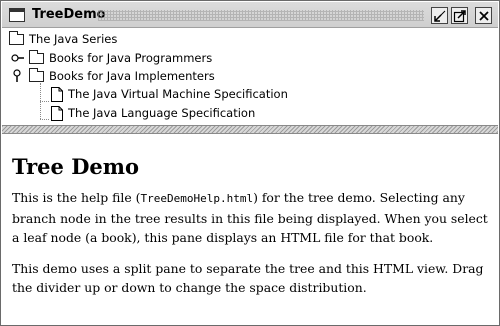 The height and width of the screenshot is (326, 500). I want to click on iconify-icon, so click(440, 16).